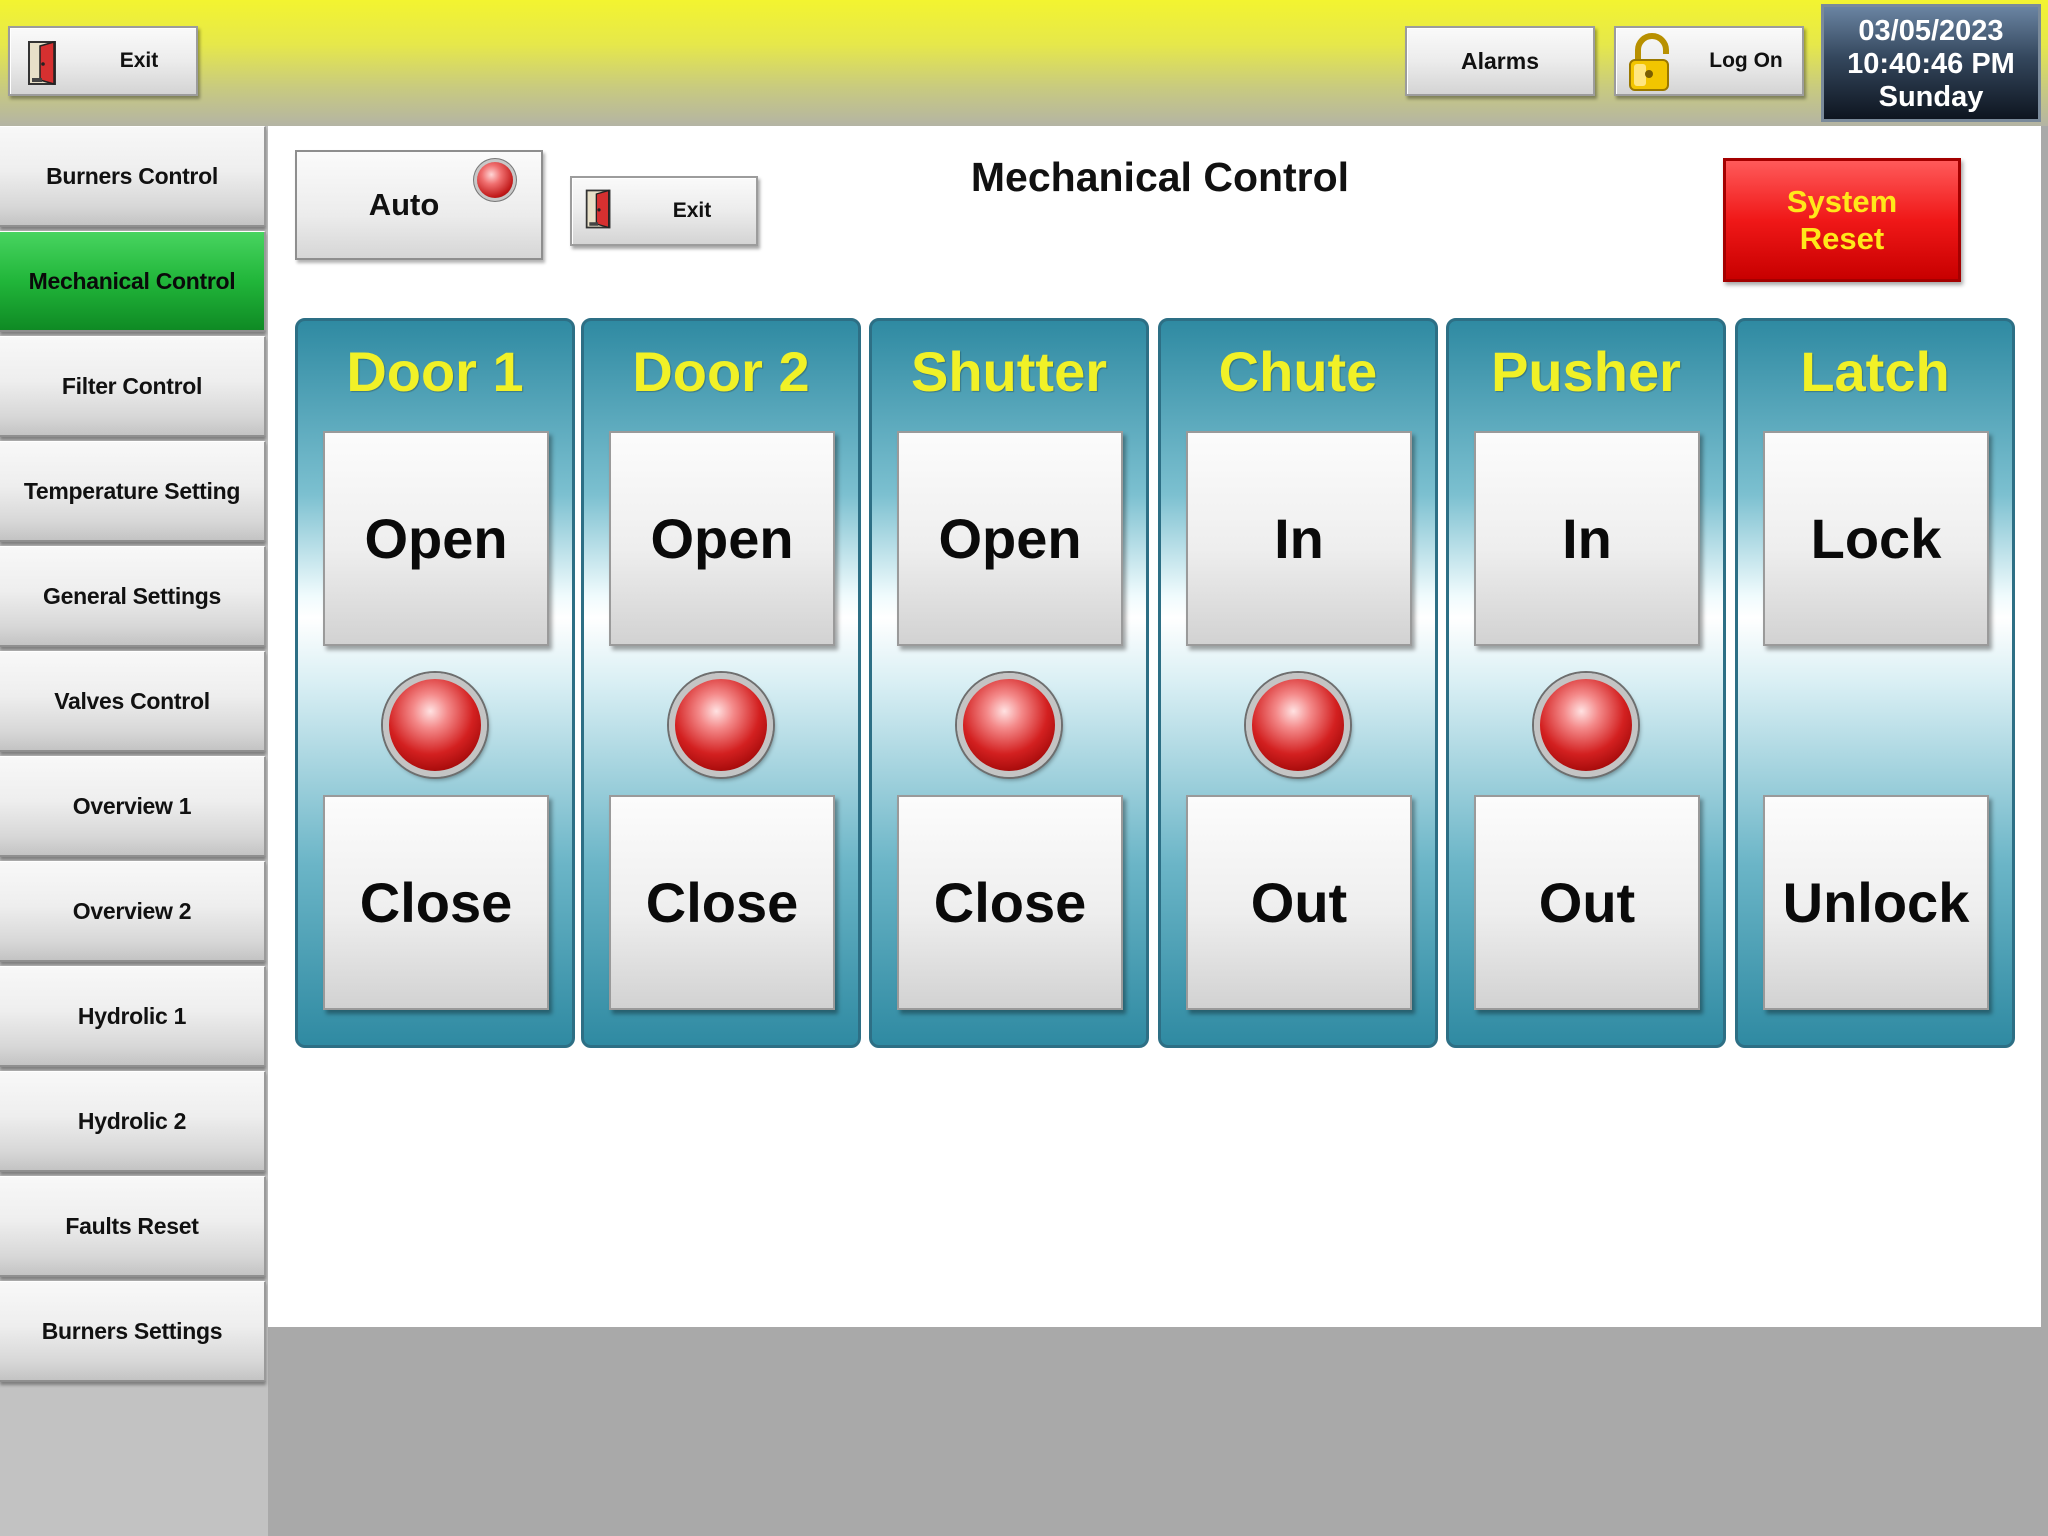 Image resolution: width=2048 pixels, height=1536 pixels. I want to click on auto-label: Auto, so click(404, 204).